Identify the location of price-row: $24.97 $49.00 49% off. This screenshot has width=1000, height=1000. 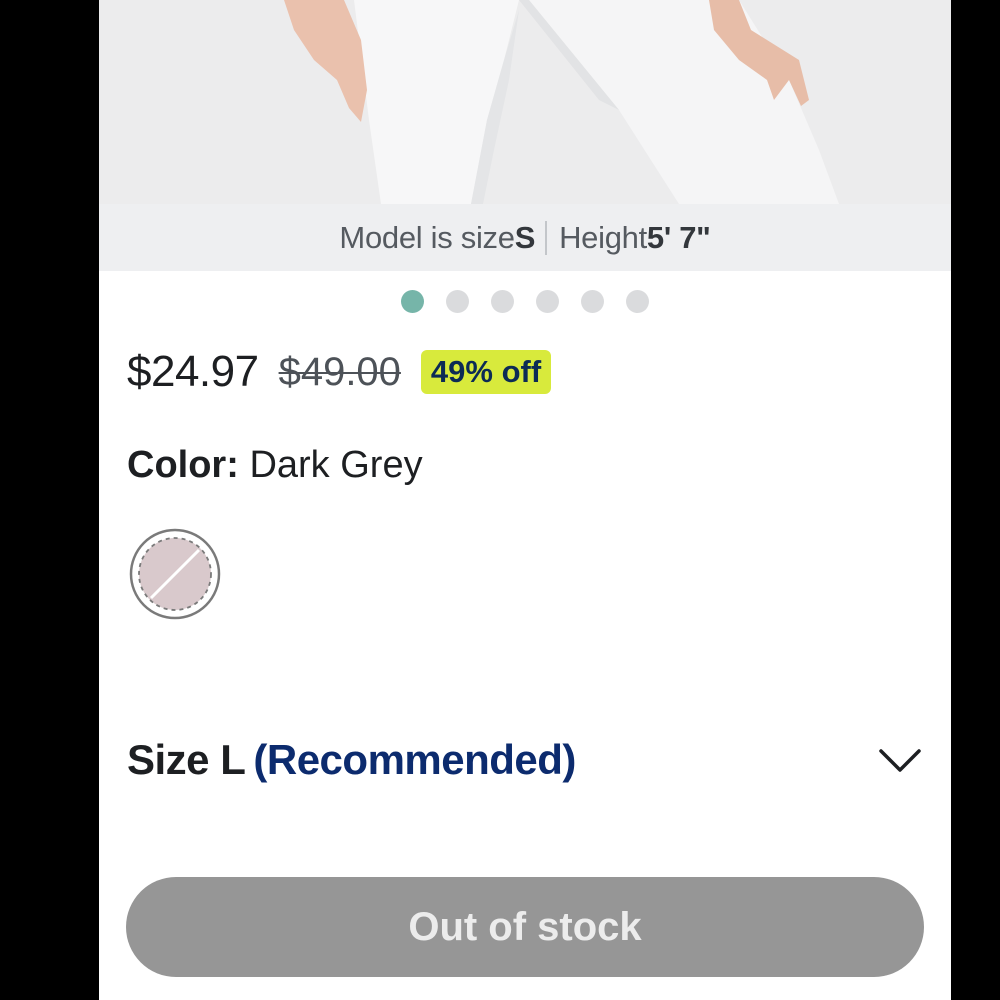
(339, 372).